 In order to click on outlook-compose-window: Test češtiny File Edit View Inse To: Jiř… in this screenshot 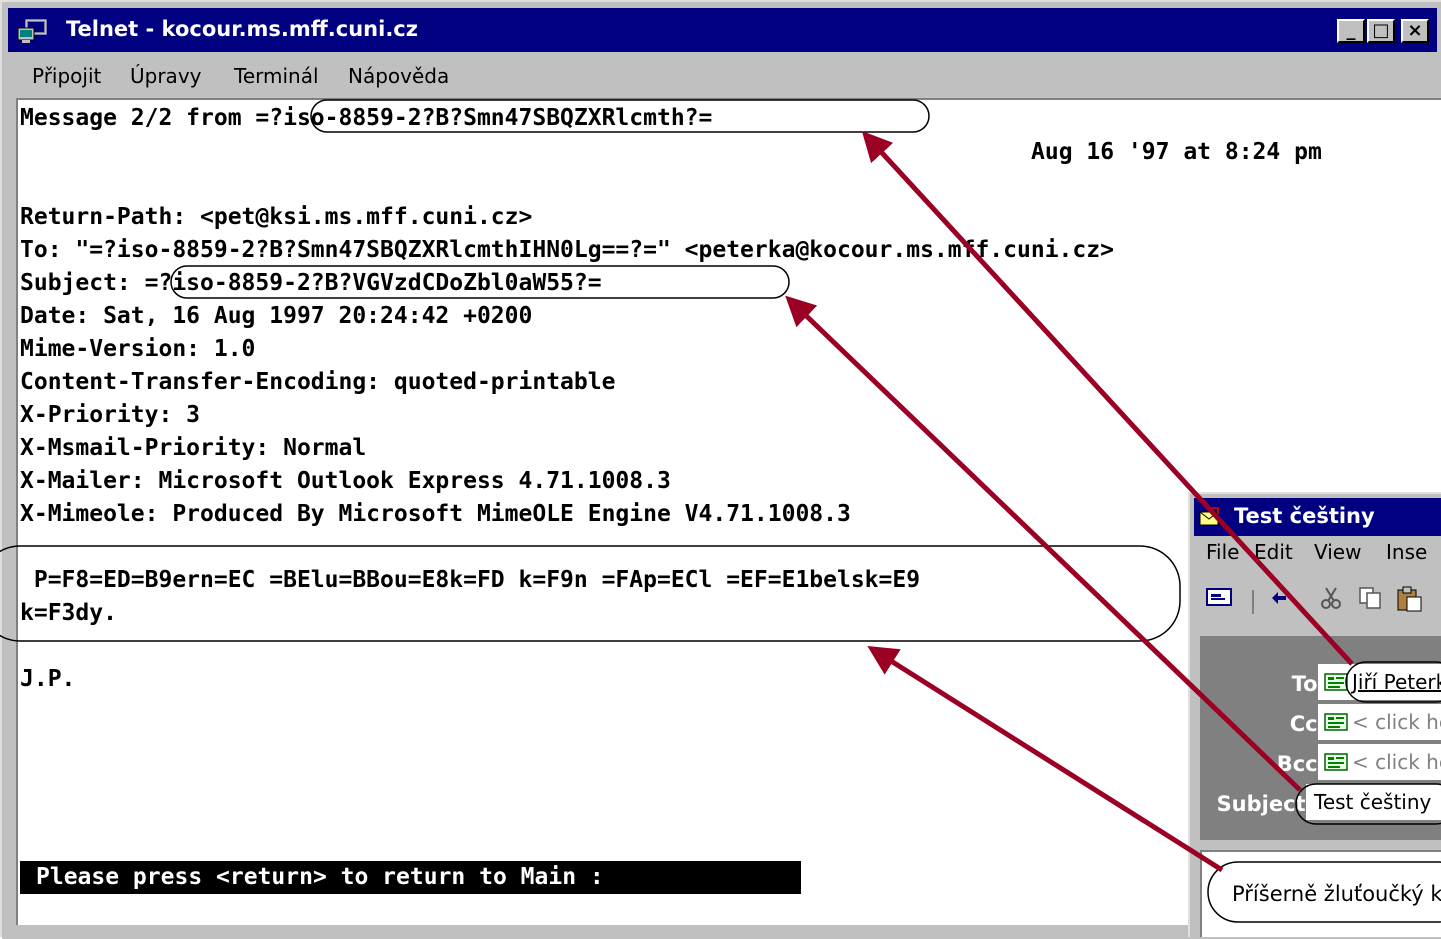, I will do `click(1314, 714)`.